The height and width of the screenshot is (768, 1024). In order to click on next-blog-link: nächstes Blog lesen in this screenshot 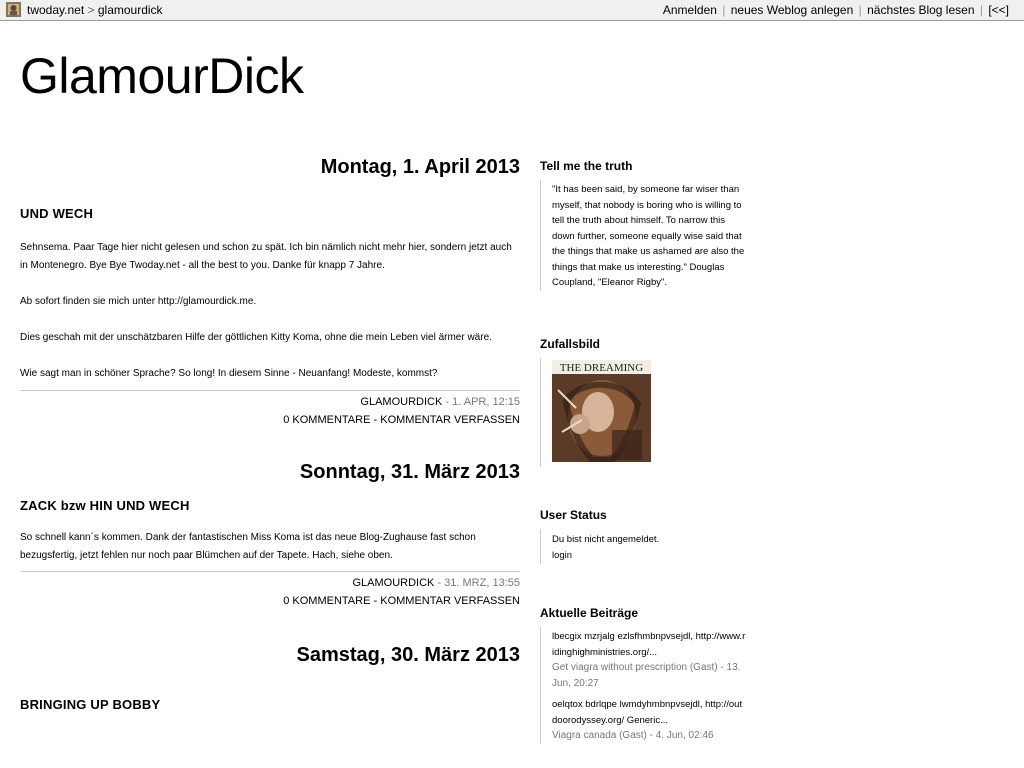, I will do `click(920, 10)`.